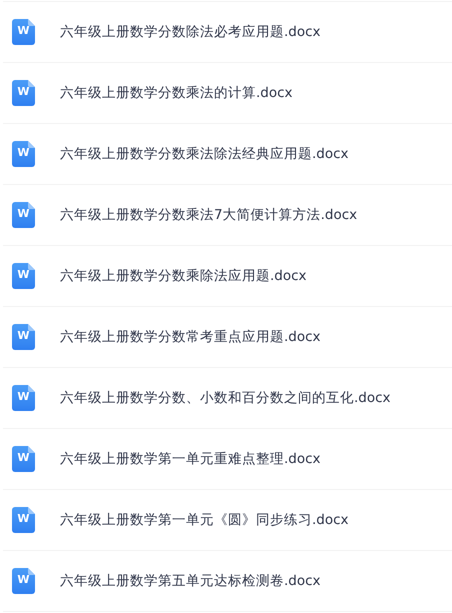 The width and height of the screenshot is (452, 613). I want to click on file-name: 六年级上册数学分数乘法7大简便计算方法.docx, so click(209, 215).